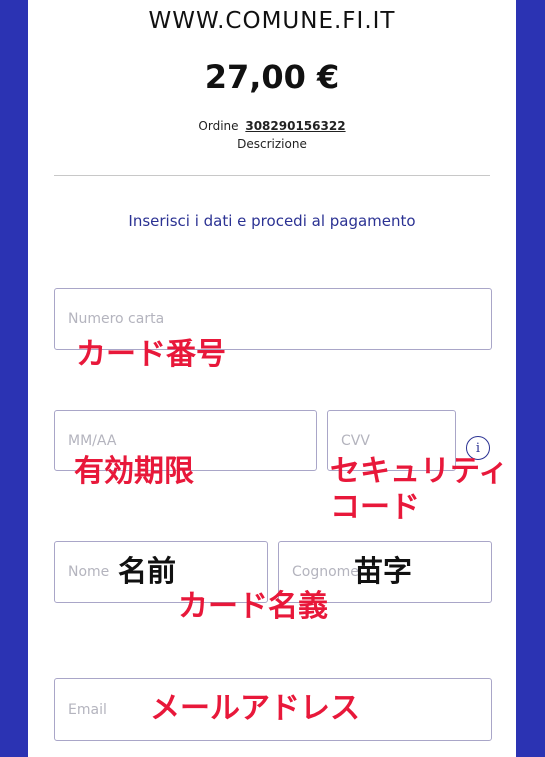 The image size is (545, 757). I want to click on payment-amount: 27,00 €, so click(272, 77).